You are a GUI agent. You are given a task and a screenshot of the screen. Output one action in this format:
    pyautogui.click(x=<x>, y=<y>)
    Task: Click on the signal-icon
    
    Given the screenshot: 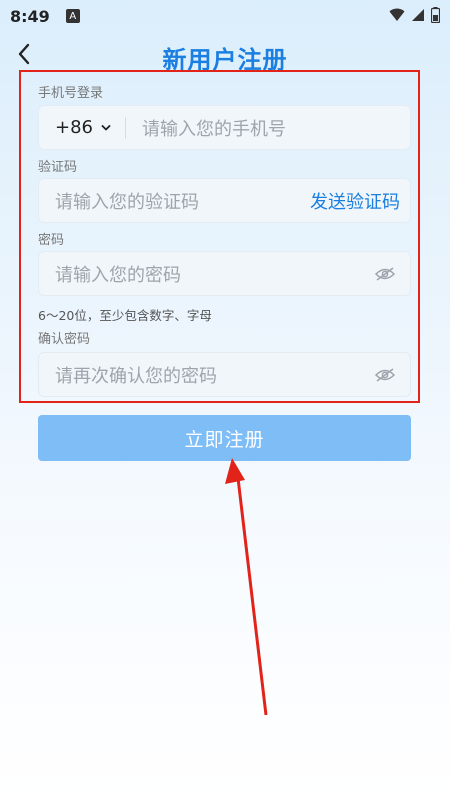 What is the action you would take?
    pyautogui.click(x=418, y=15)
    